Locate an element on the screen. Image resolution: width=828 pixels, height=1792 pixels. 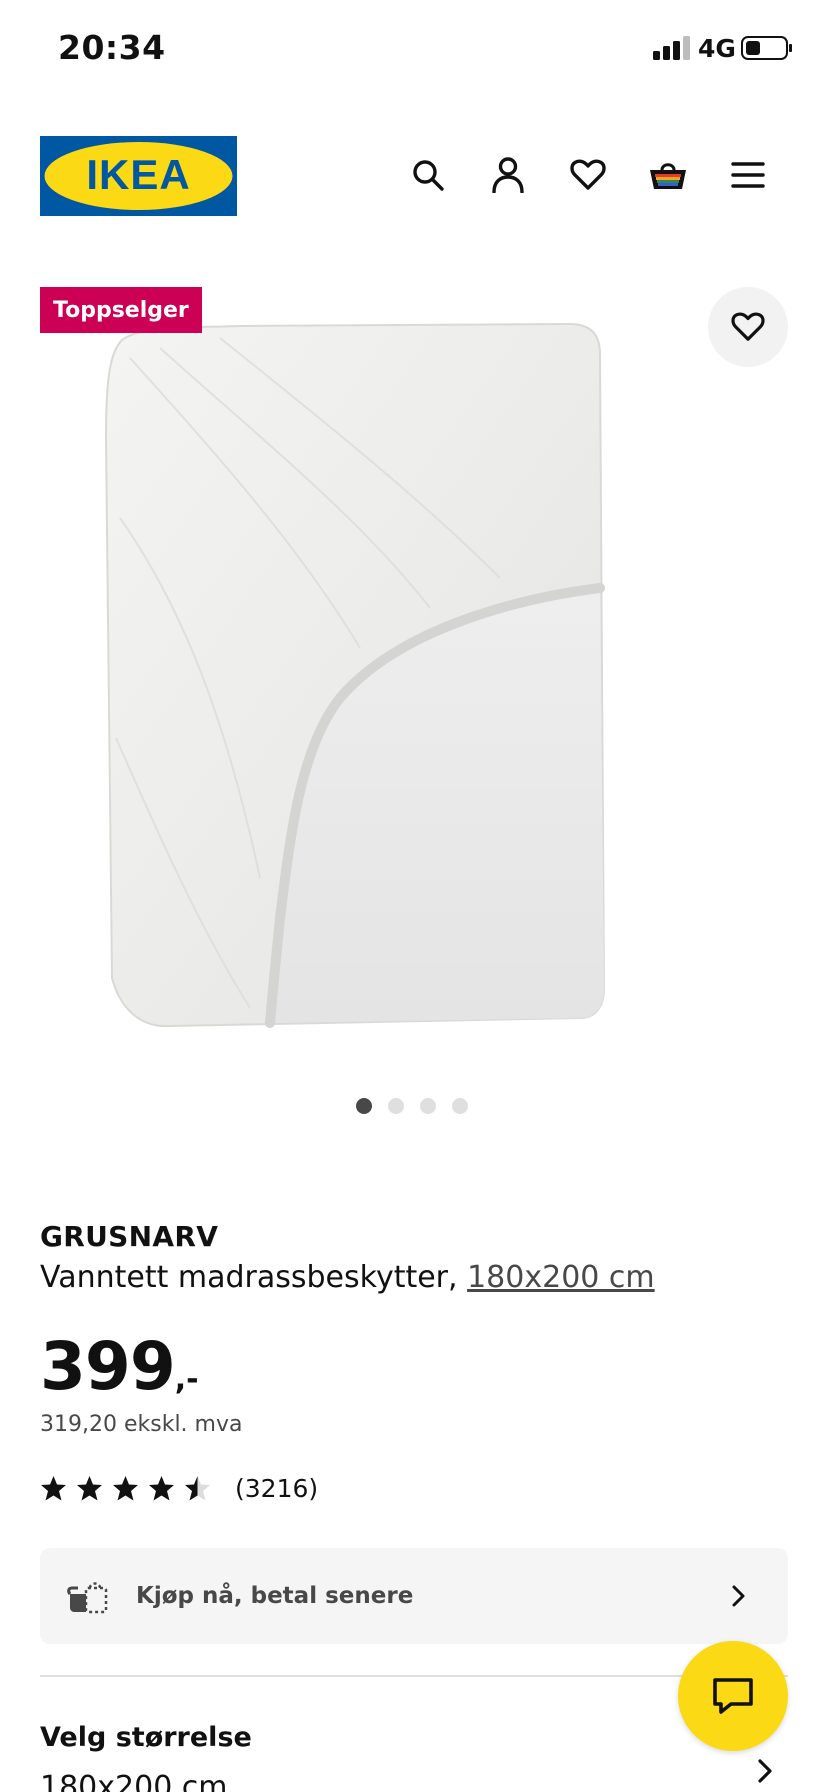
product-description: Vanntett madrassbeskytter, 180x200 cm is located at coordinates (347, 1277).